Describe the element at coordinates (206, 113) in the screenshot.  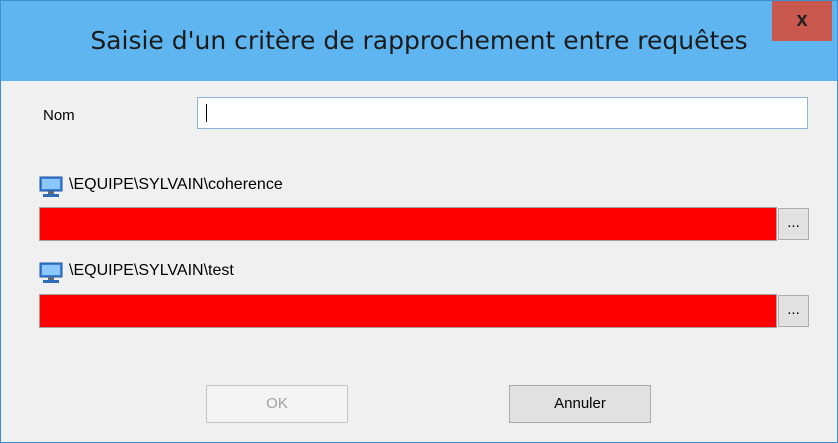
I see `text-caret` at that location.